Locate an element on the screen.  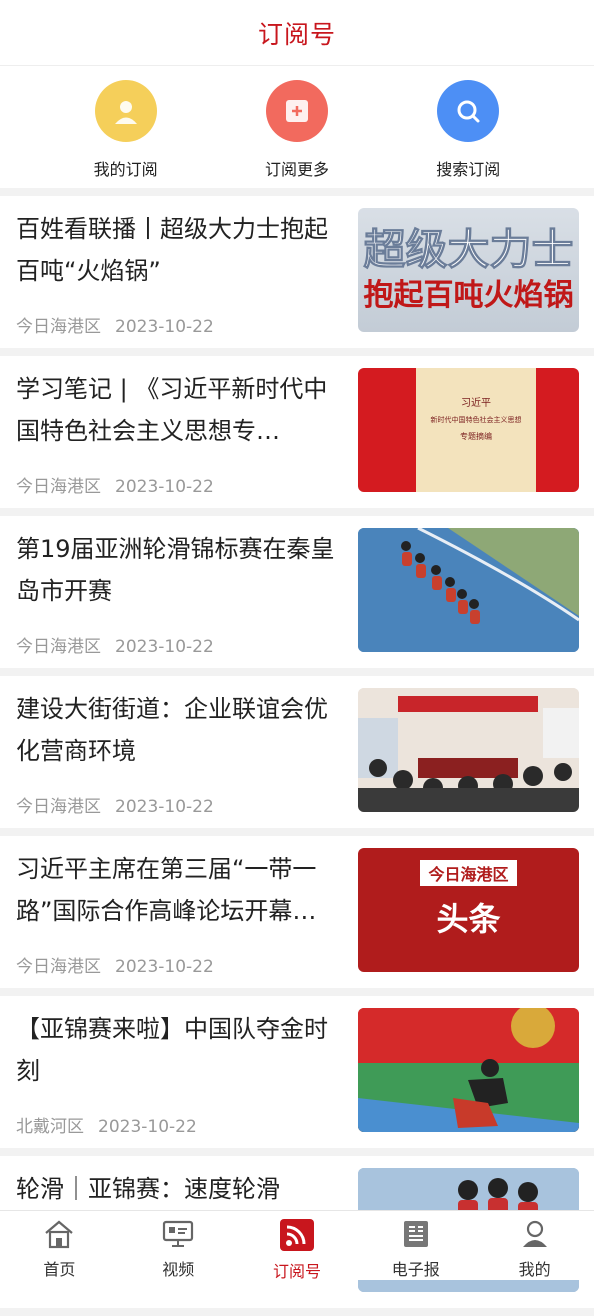
thumbnail-text: 头条 is located at coordinates (468, 919).